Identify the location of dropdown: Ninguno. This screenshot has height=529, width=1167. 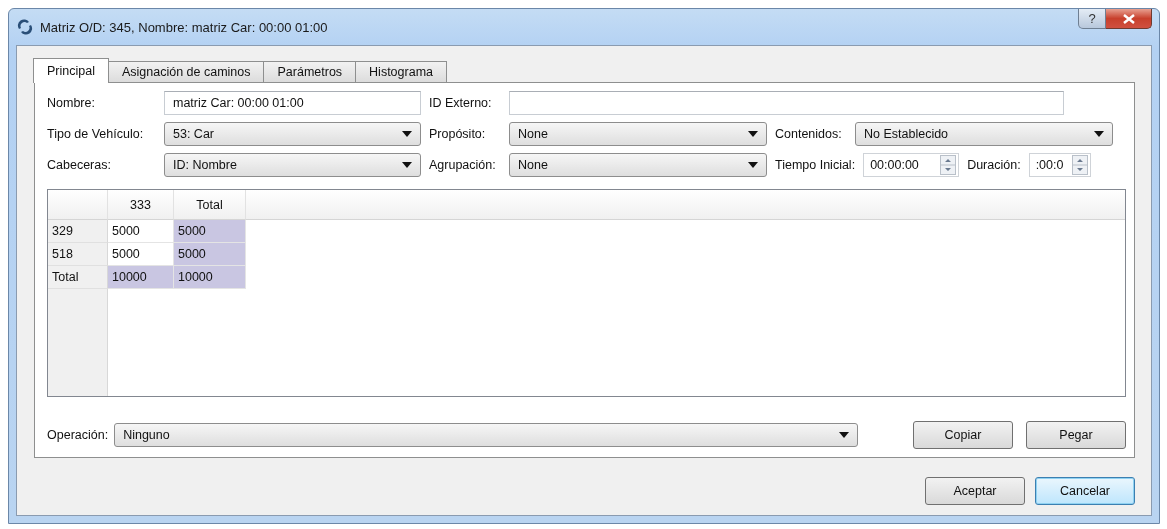
(486, 435).